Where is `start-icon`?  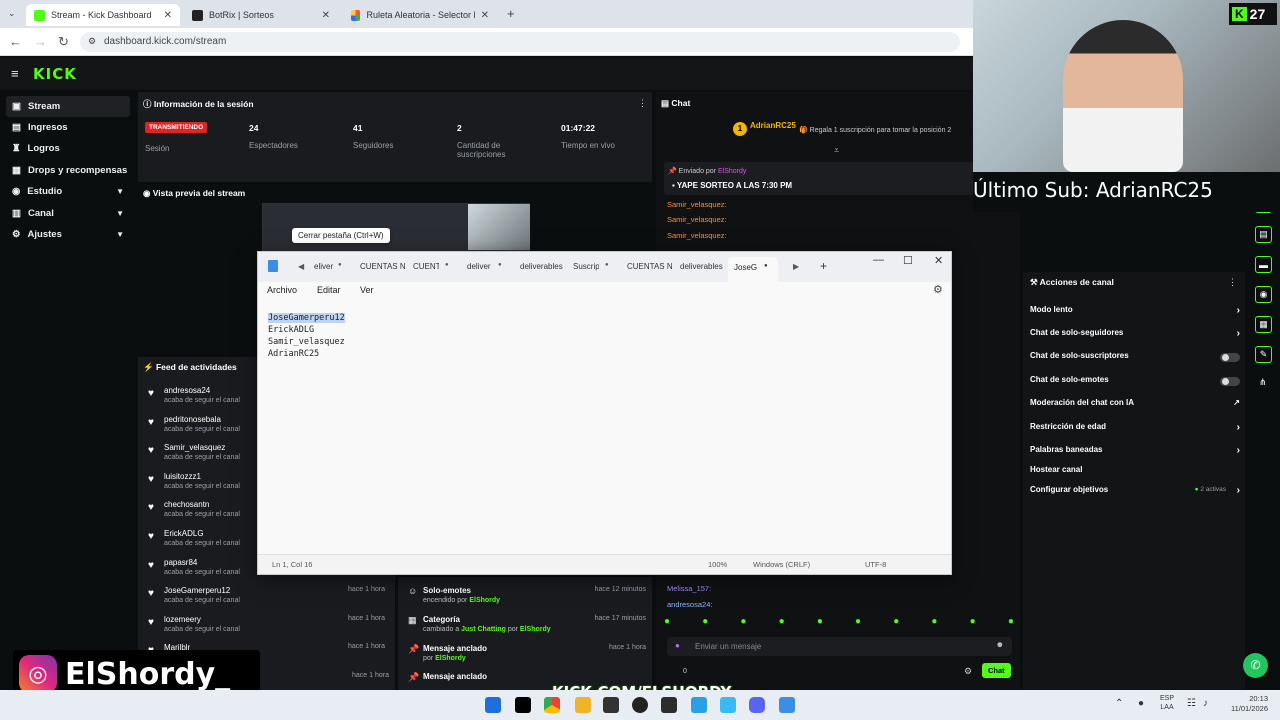
start-icon is located at coordinates (493, 705).